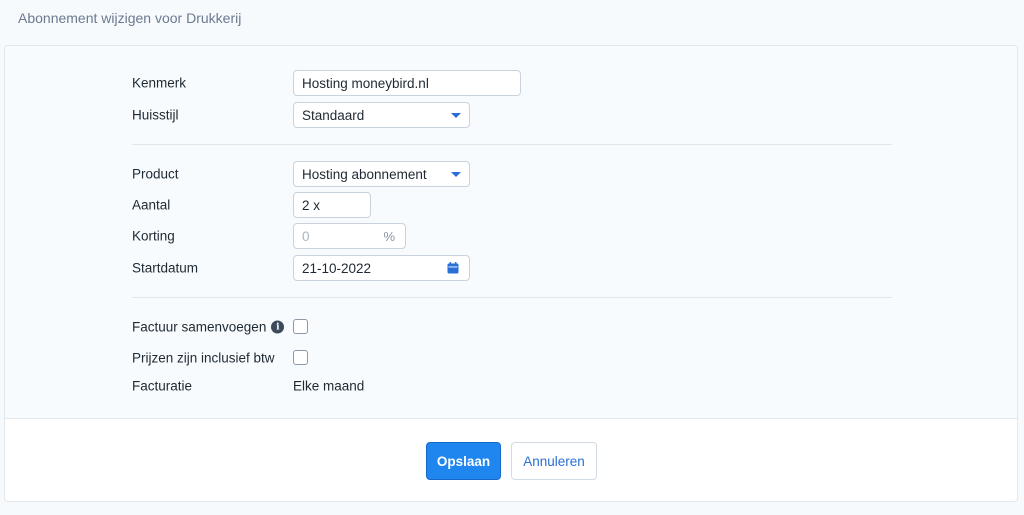 The height and width of the screenshot is (515, 1024). Describe the element at coordinates (364, 174) in the screenshot. I see `product-value: Hosting abonnement` at that location.